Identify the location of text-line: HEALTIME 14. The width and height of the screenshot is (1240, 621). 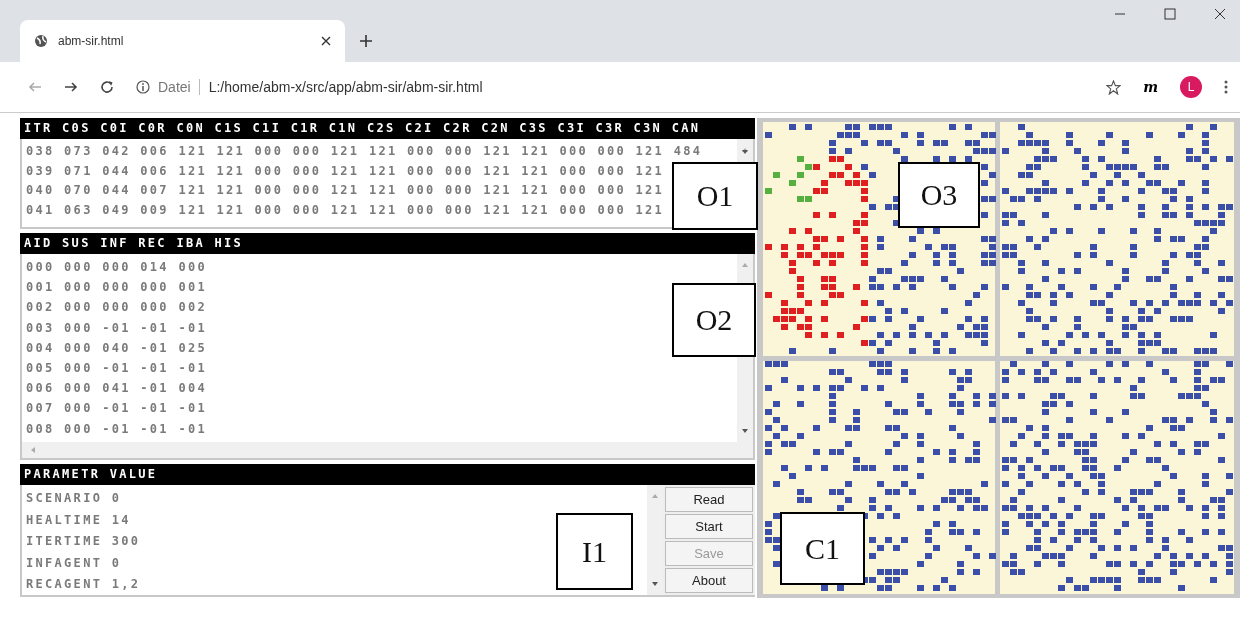
(78, 520).